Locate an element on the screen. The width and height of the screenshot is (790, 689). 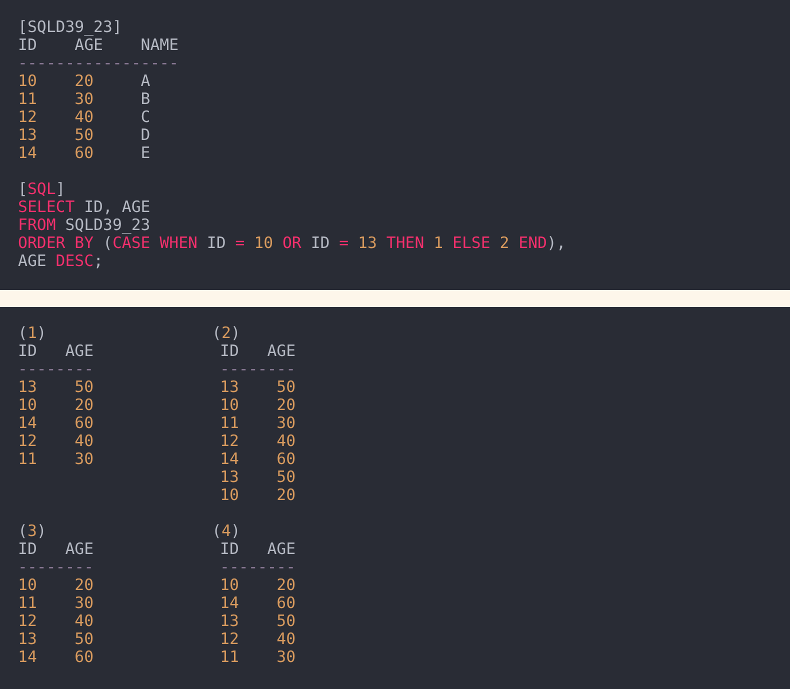
option-label: (3) is located at coordinates (33, 531).